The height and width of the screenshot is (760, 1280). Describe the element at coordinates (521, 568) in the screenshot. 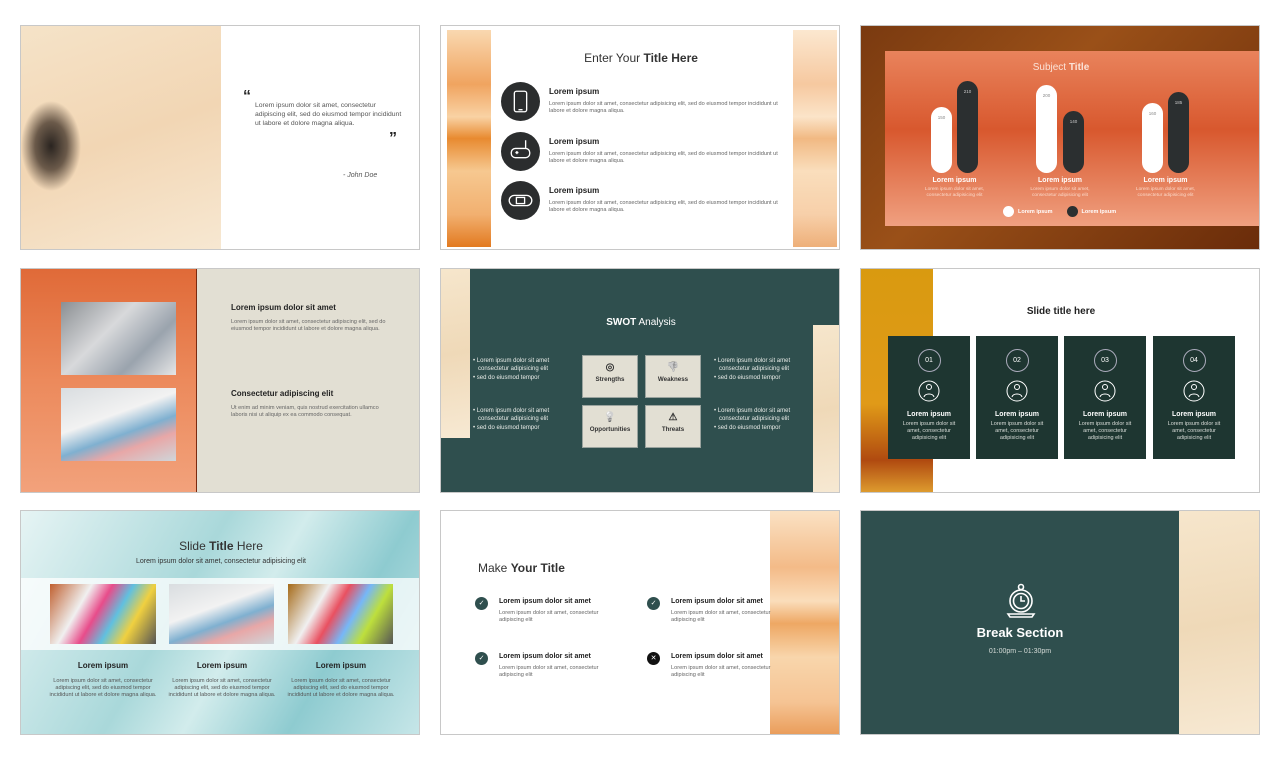

I see `slide-title: Make Your Title` at that location.